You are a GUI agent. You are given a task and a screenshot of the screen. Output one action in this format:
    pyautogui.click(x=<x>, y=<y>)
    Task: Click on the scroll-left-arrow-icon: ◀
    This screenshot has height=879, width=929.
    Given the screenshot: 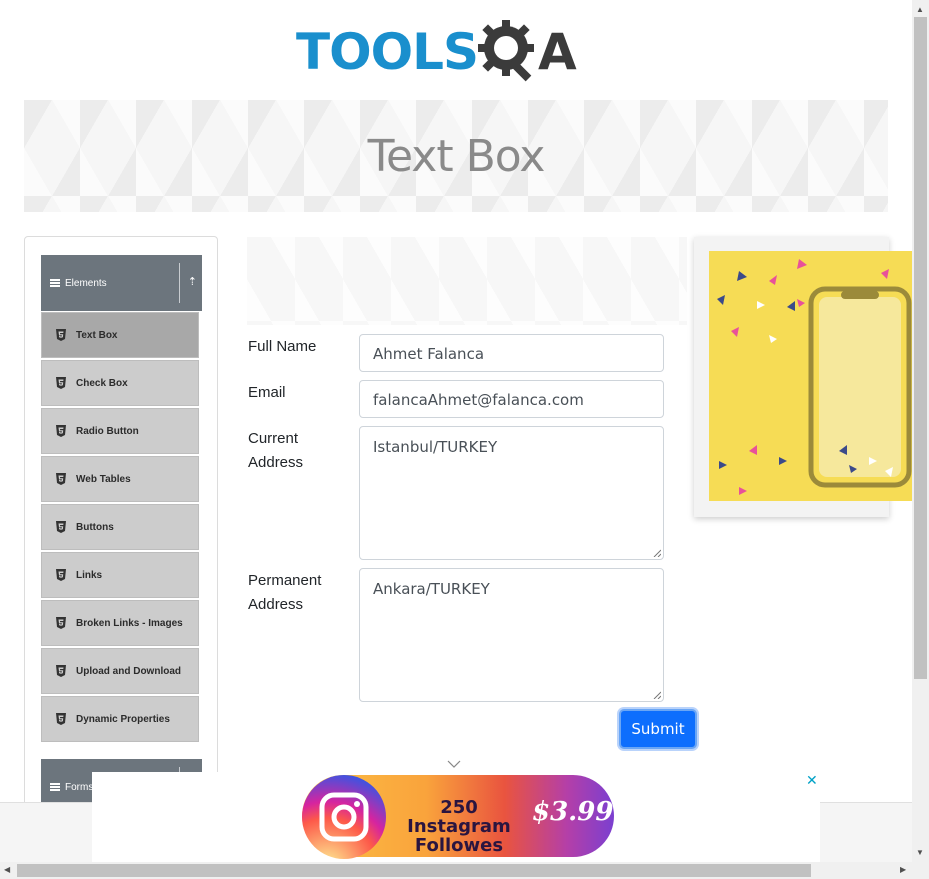 What is the action you would take?
    pyautogui.click(x=7, y=869)
    